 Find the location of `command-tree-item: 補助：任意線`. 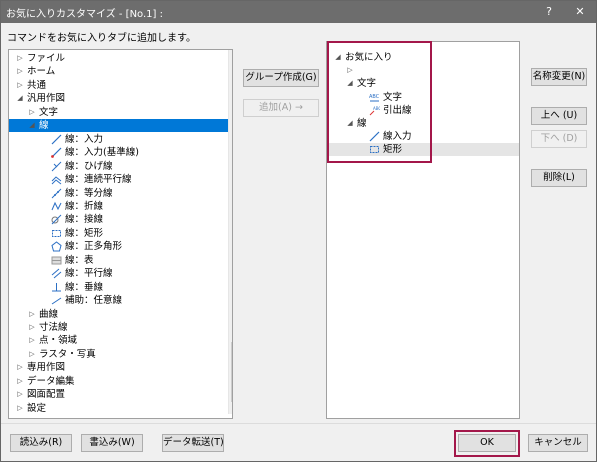

command-tree-item: 補助：任意線 is located at coordinates (118, 300).